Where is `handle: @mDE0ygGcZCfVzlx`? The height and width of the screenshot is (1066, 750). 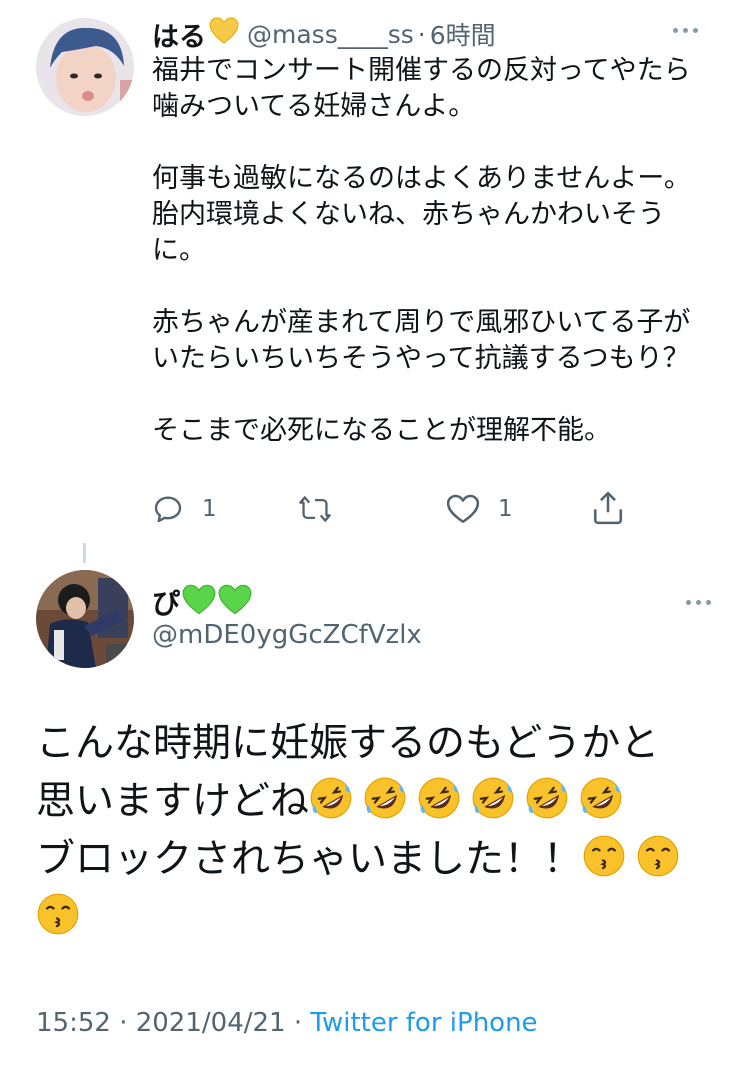 handle: @mDE0ygGcZCfVzlx is located at coordinates (287, 635).